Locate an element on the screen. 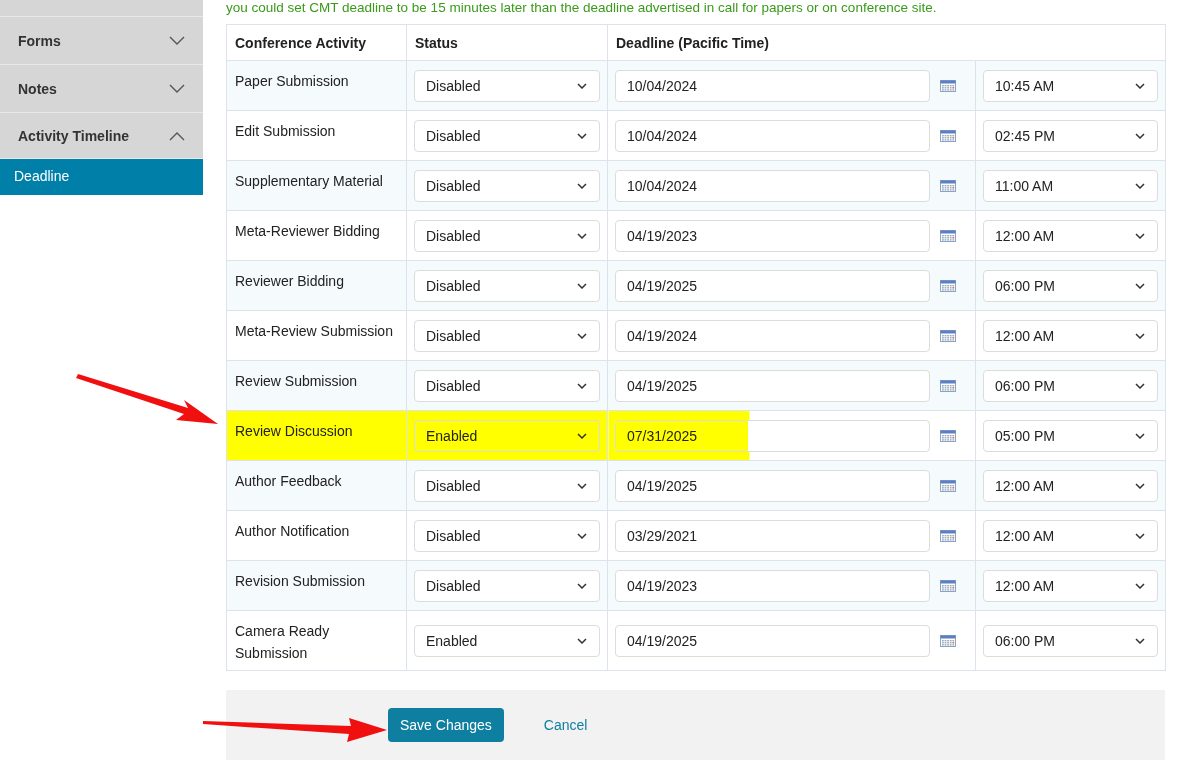  column-header: Conference Activity is located at coordinates (316, 42).